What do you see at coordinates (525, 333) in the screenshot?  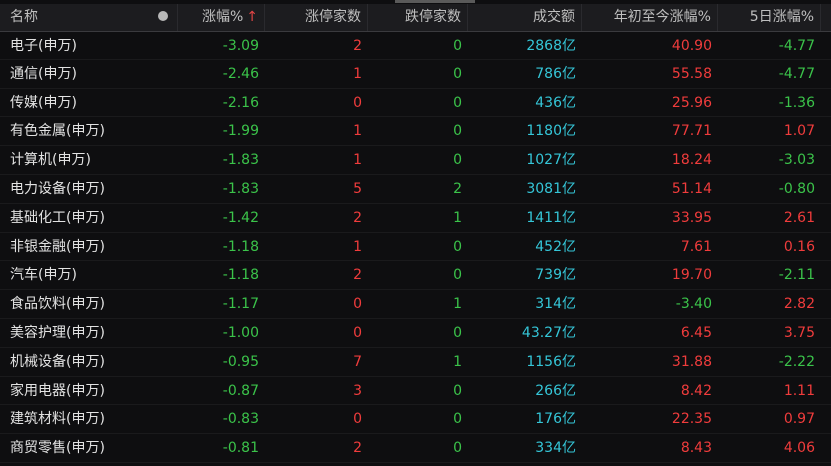 I see `row-turnover: 43.27亿` at bounding box center [525, 333].